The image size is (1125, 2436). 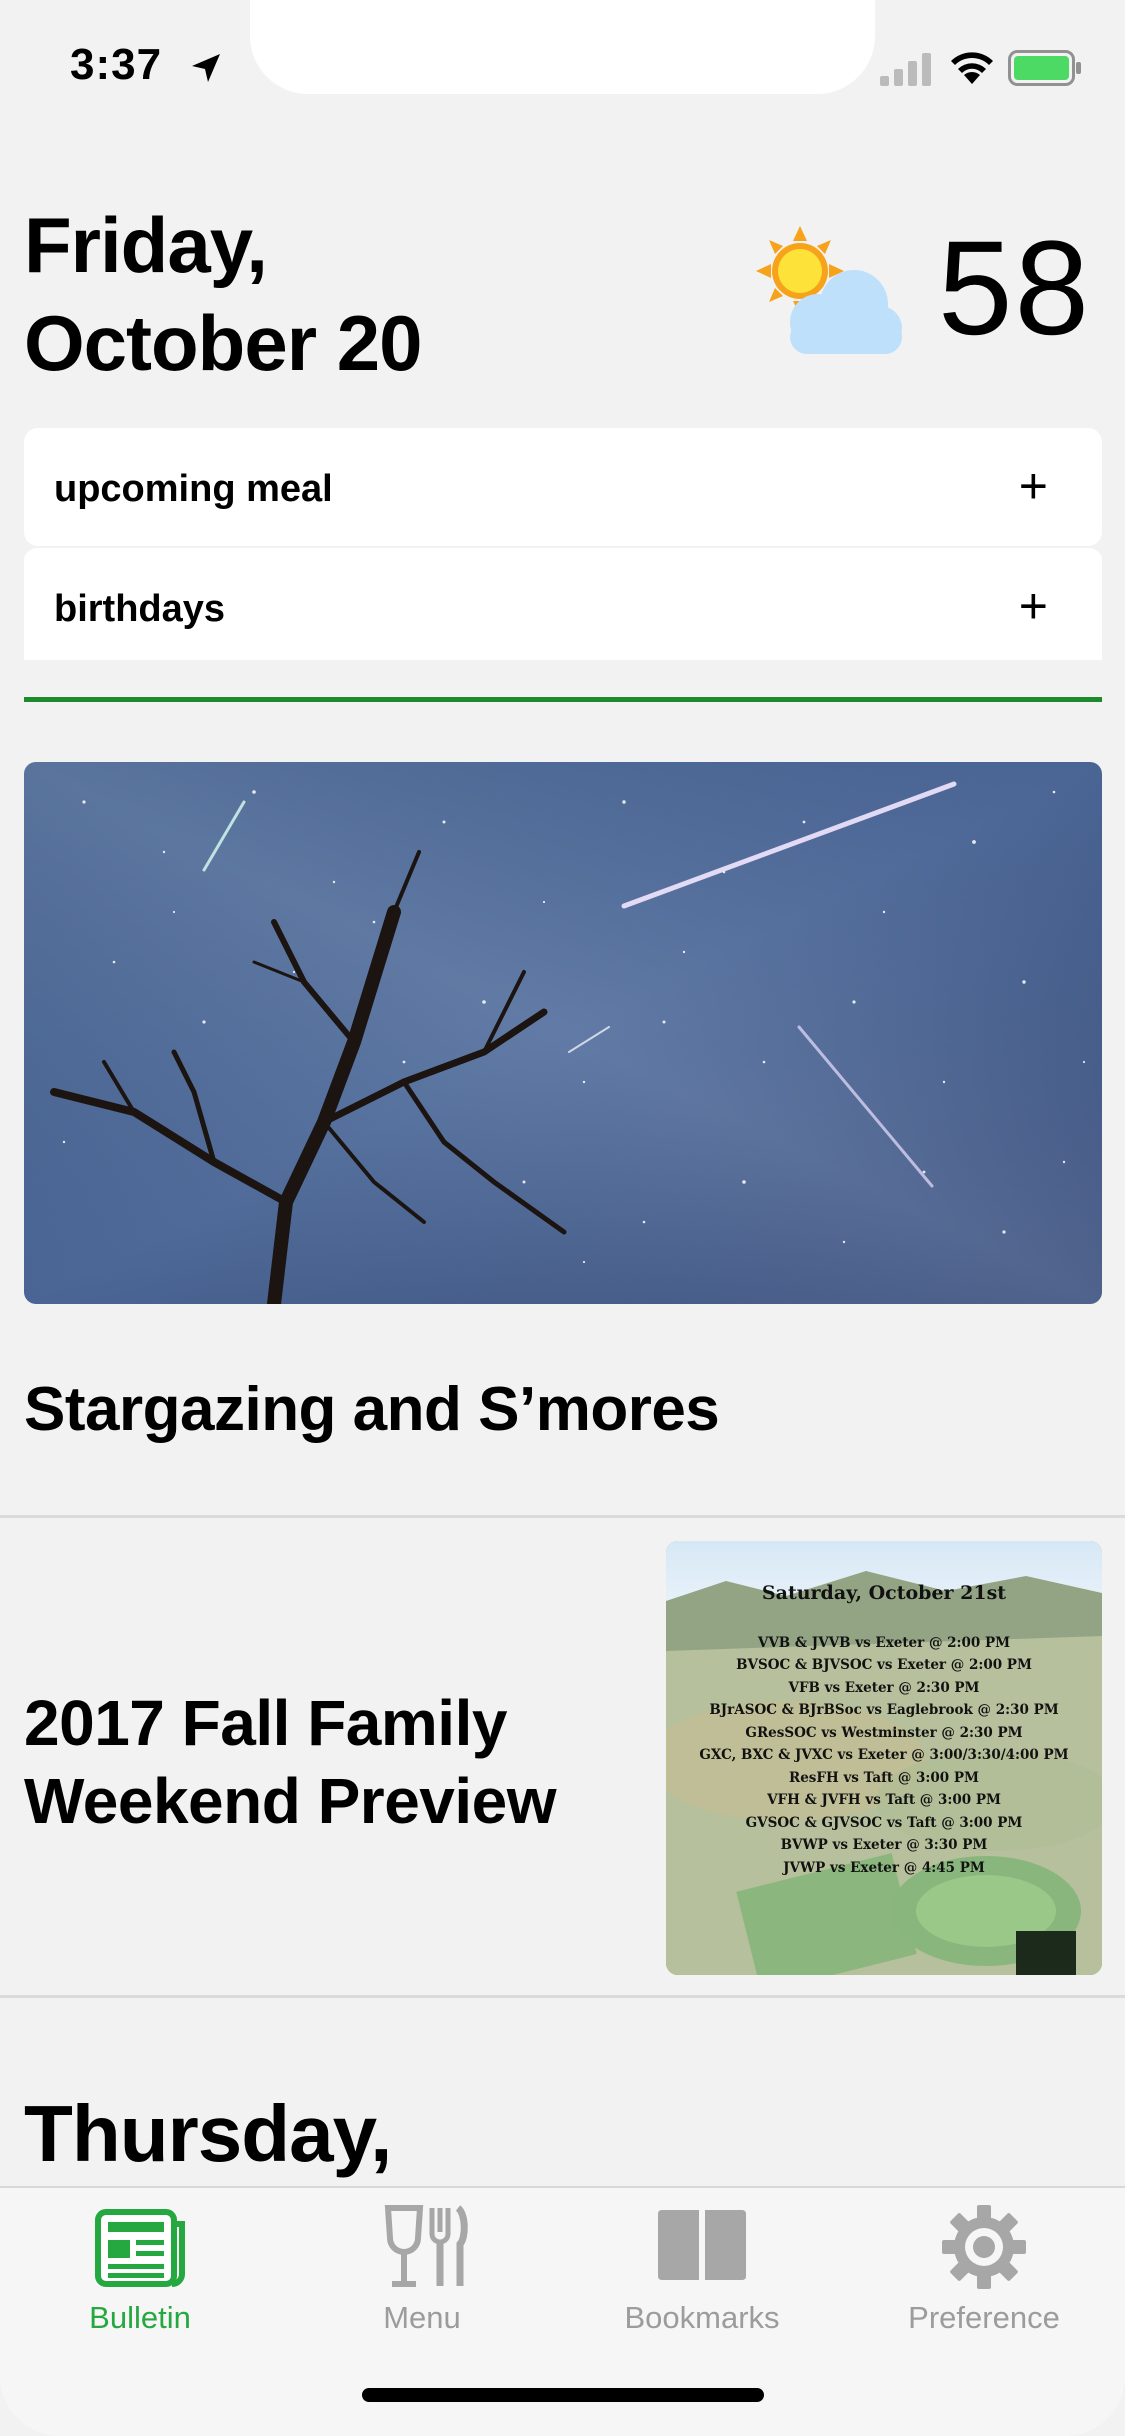 I want to click on schedule-line: VFH & JVFH vs Taft @ 3:00 PM, so click(x=883, y=1800).